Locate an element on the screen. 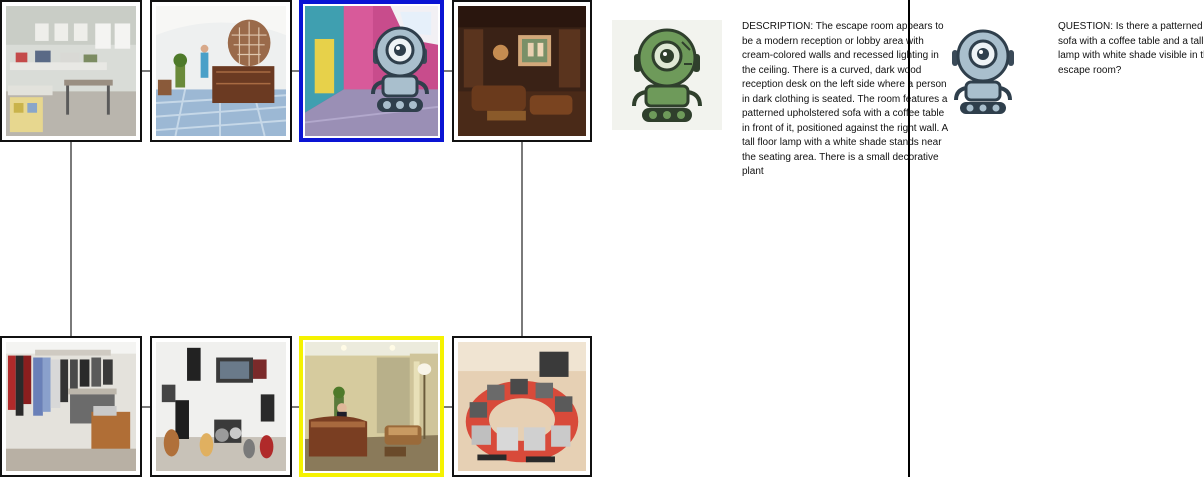 The image size is (1204, 477). room-tile-wood-theater is located at coordinates (522, 71).